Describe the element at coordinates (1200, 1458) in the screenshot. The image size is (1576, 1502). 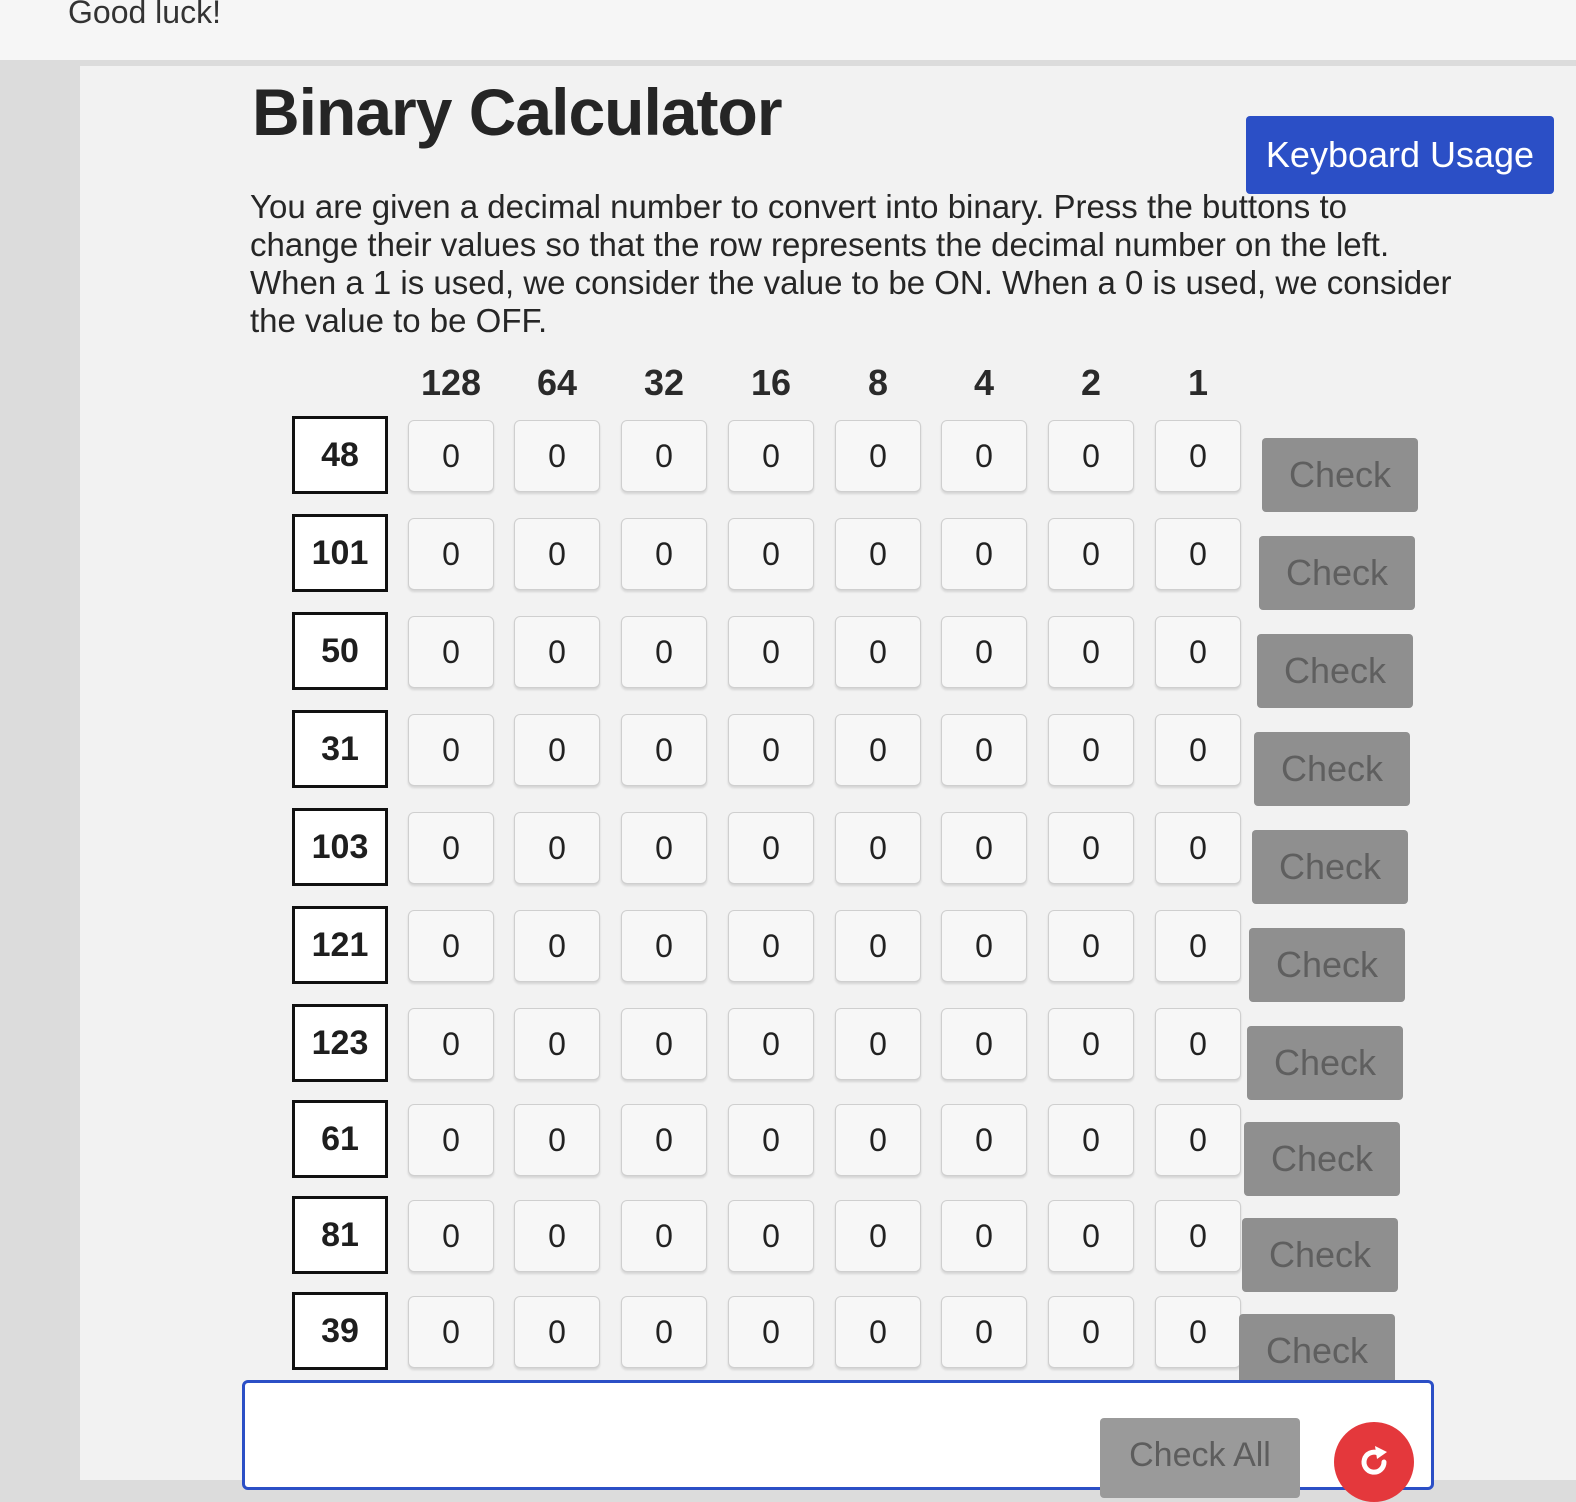
I see `check-all-button: Check All` at that location.